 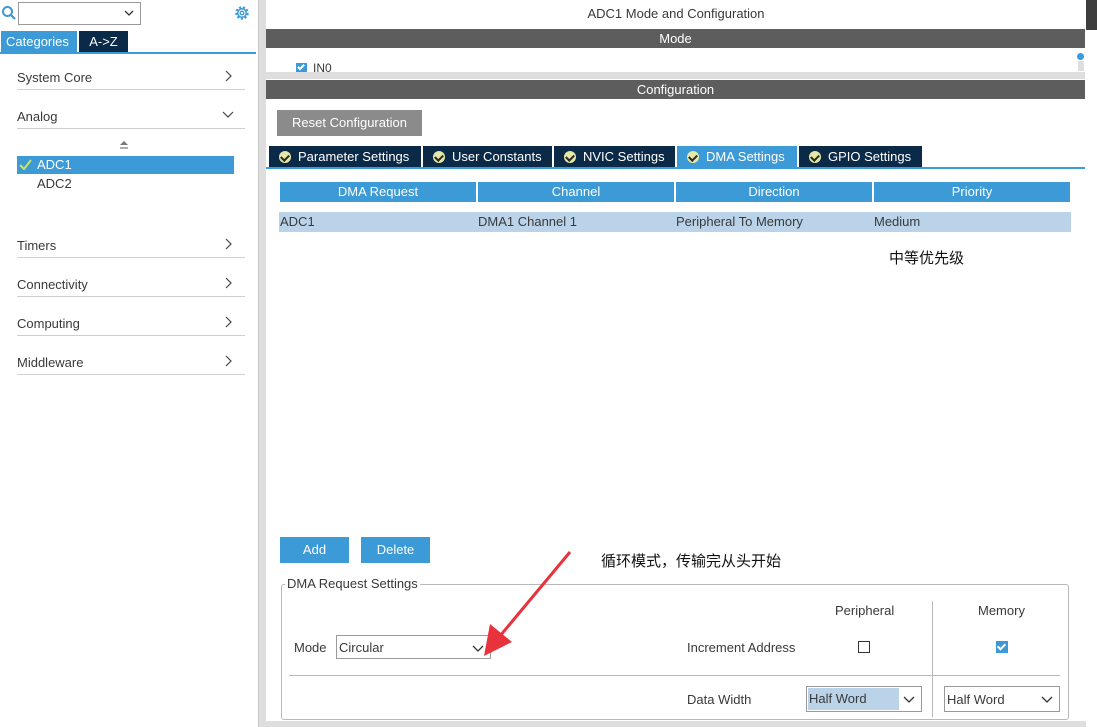 What do you see at coordinates (352, 583) in the screenshot?
I see `dma-request-settings-legend: DMA Request Settings` at bounding box center [352, 583].